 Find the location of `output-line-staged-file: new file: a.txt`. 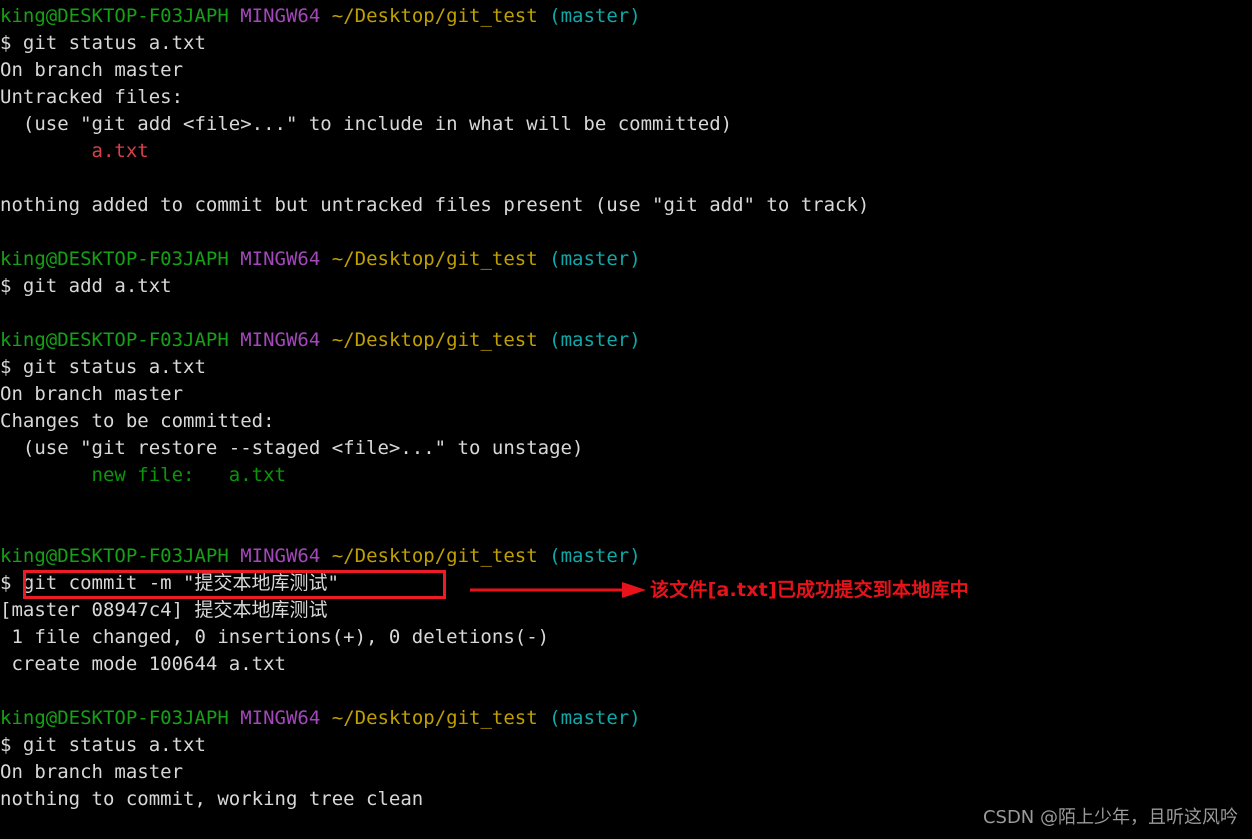

output-line-staged-file: new file: a.txt is located at coordinates (626, 475).